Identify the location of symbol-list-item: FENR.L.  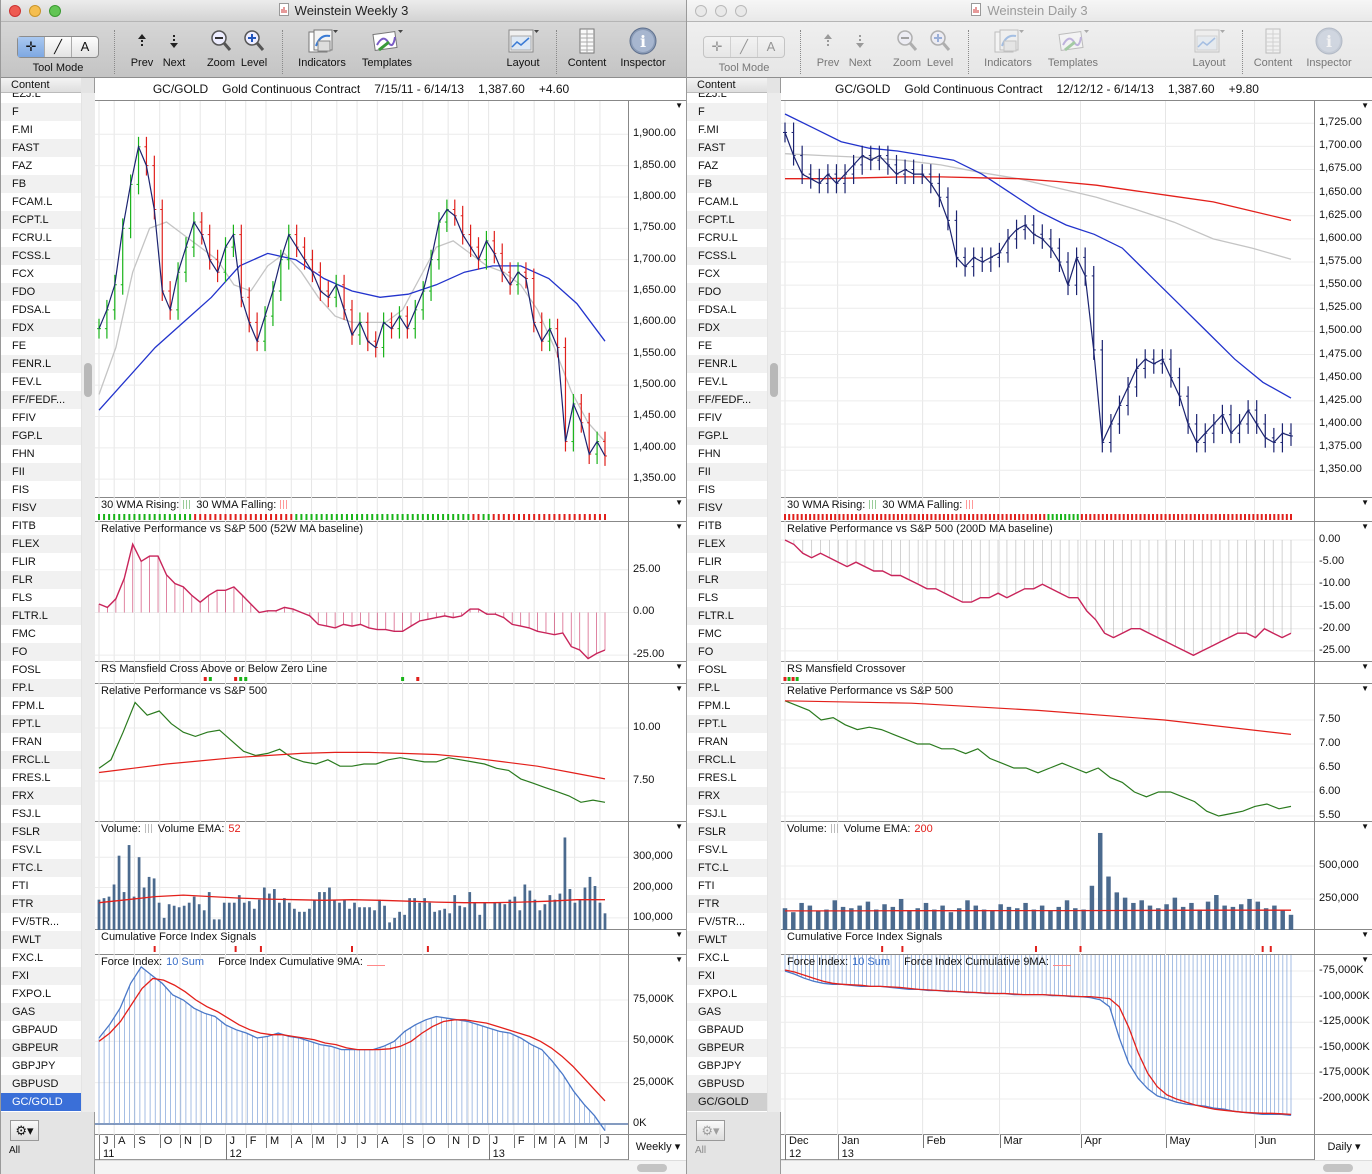
(41, 364).